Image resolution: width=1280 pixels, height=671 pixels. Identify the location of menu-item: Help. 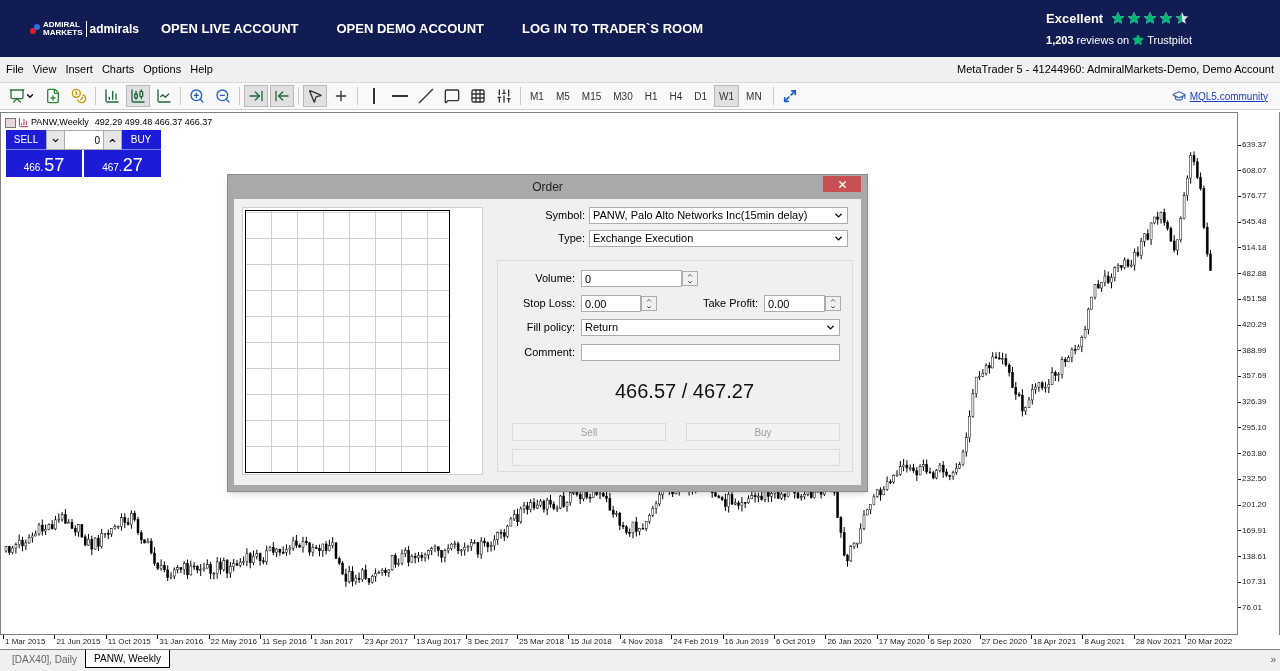
(201, 69).